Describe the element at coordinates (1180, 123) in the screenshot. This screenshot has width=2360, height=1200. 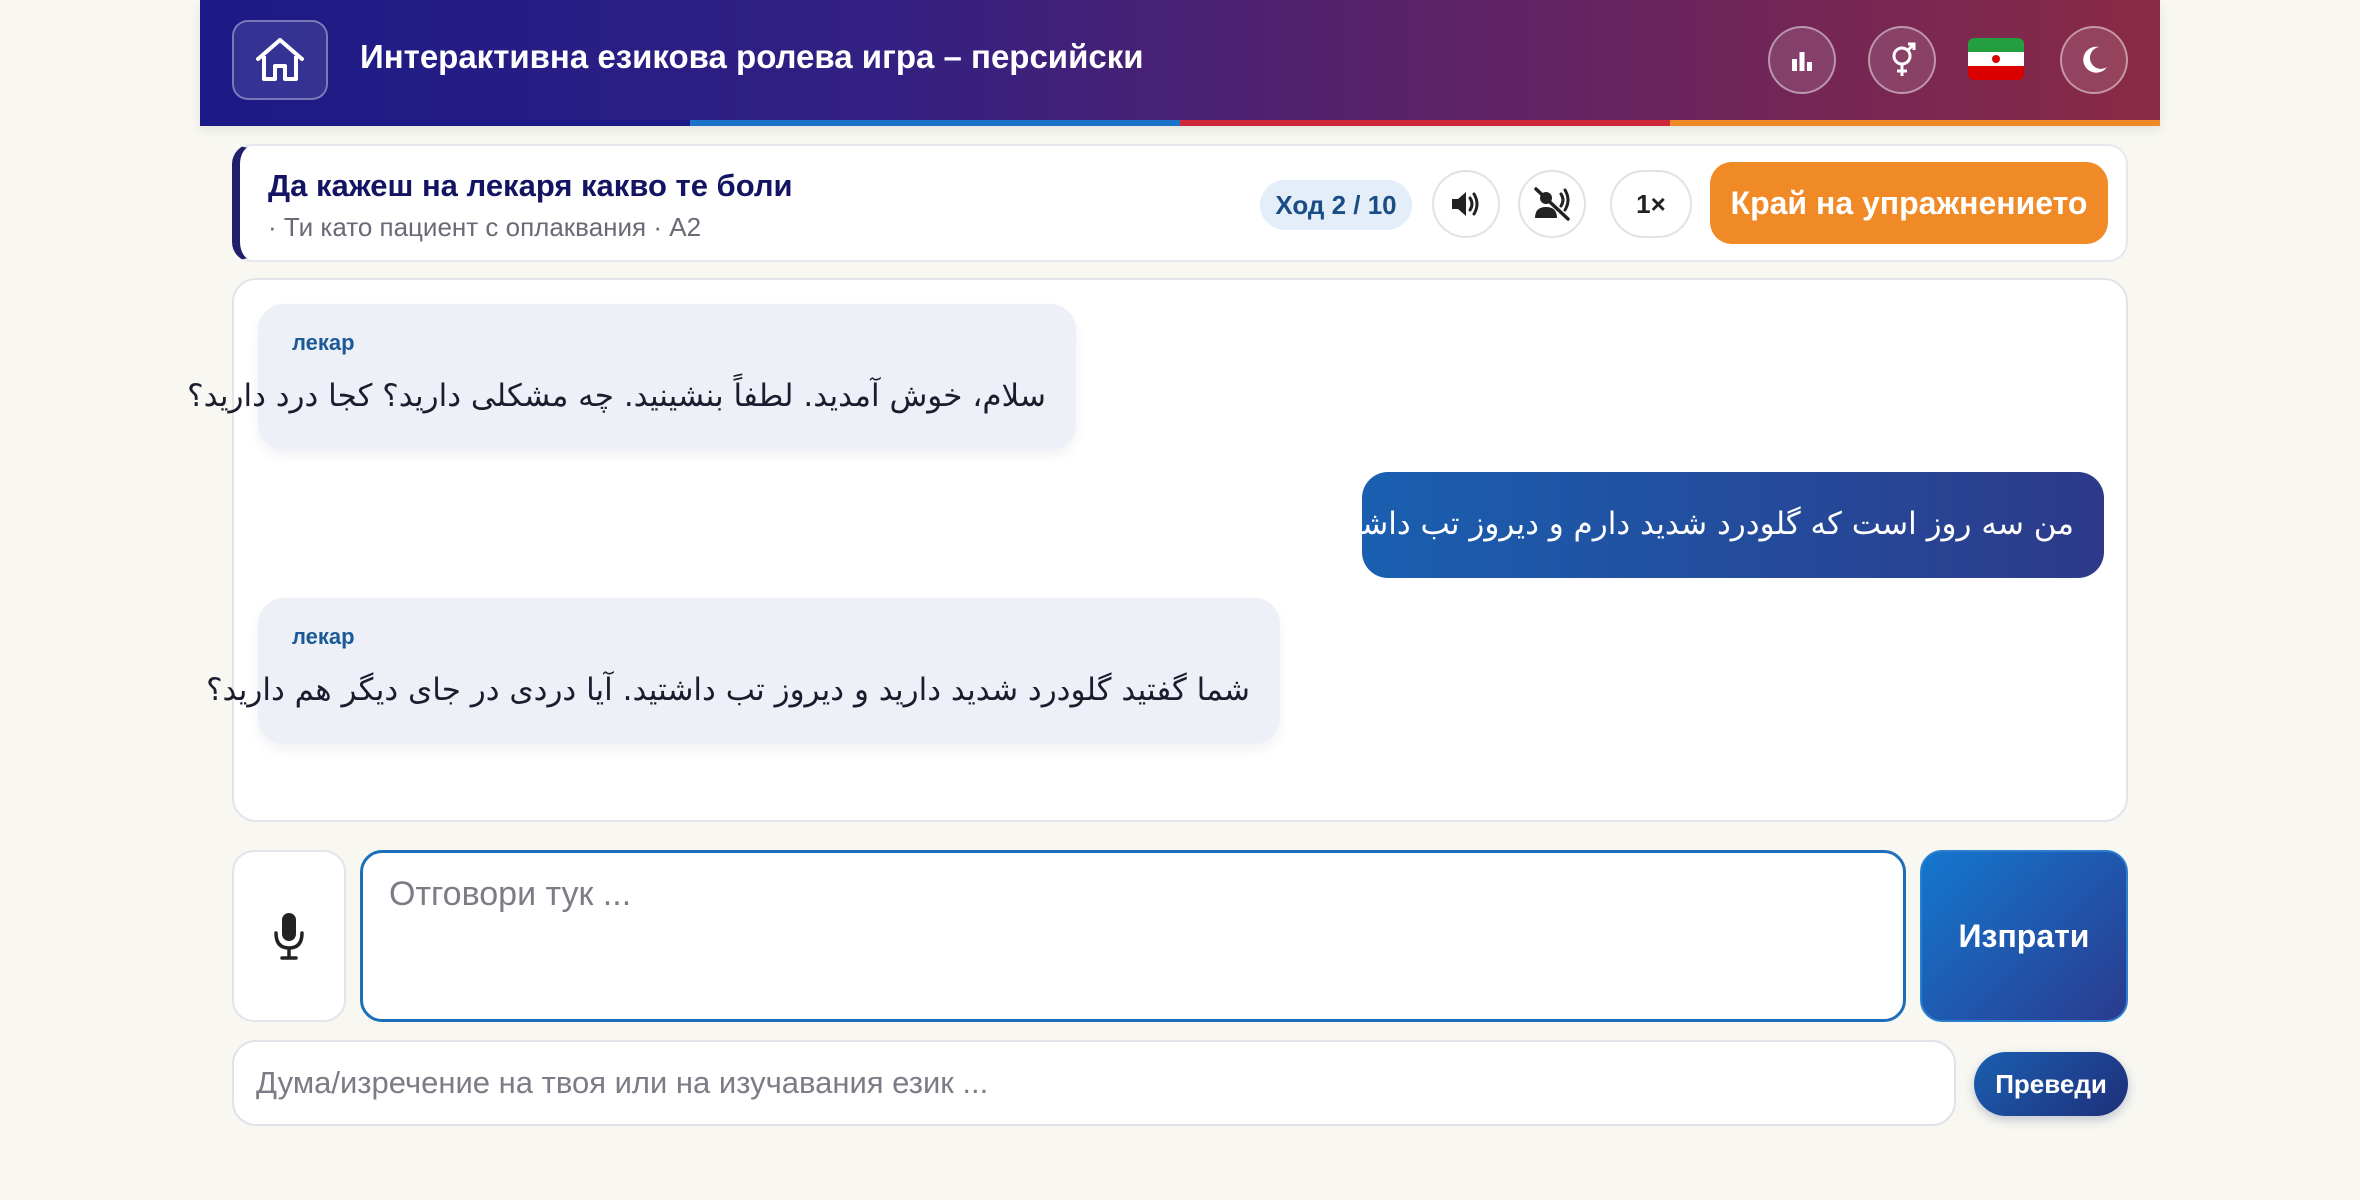
I see `header-color-stripe` at that location.